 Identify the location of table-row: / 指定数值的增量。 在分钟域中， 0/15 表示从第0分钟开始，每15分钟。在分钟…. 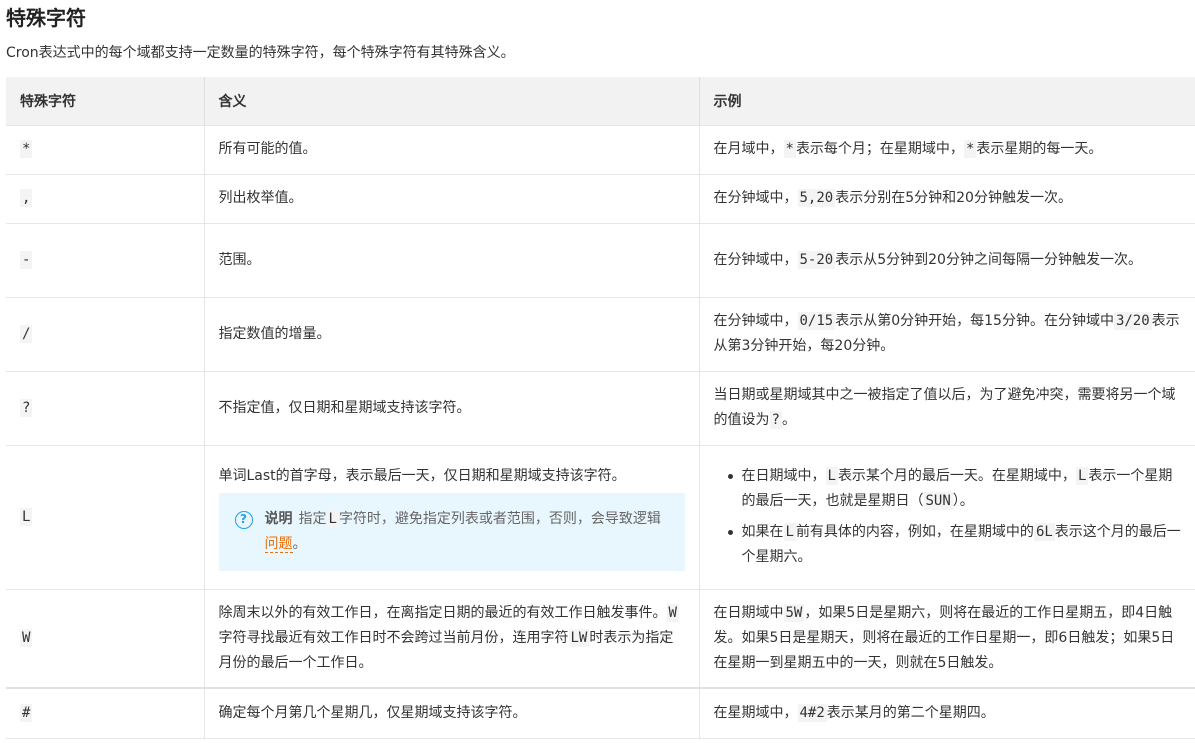
(600, 333).